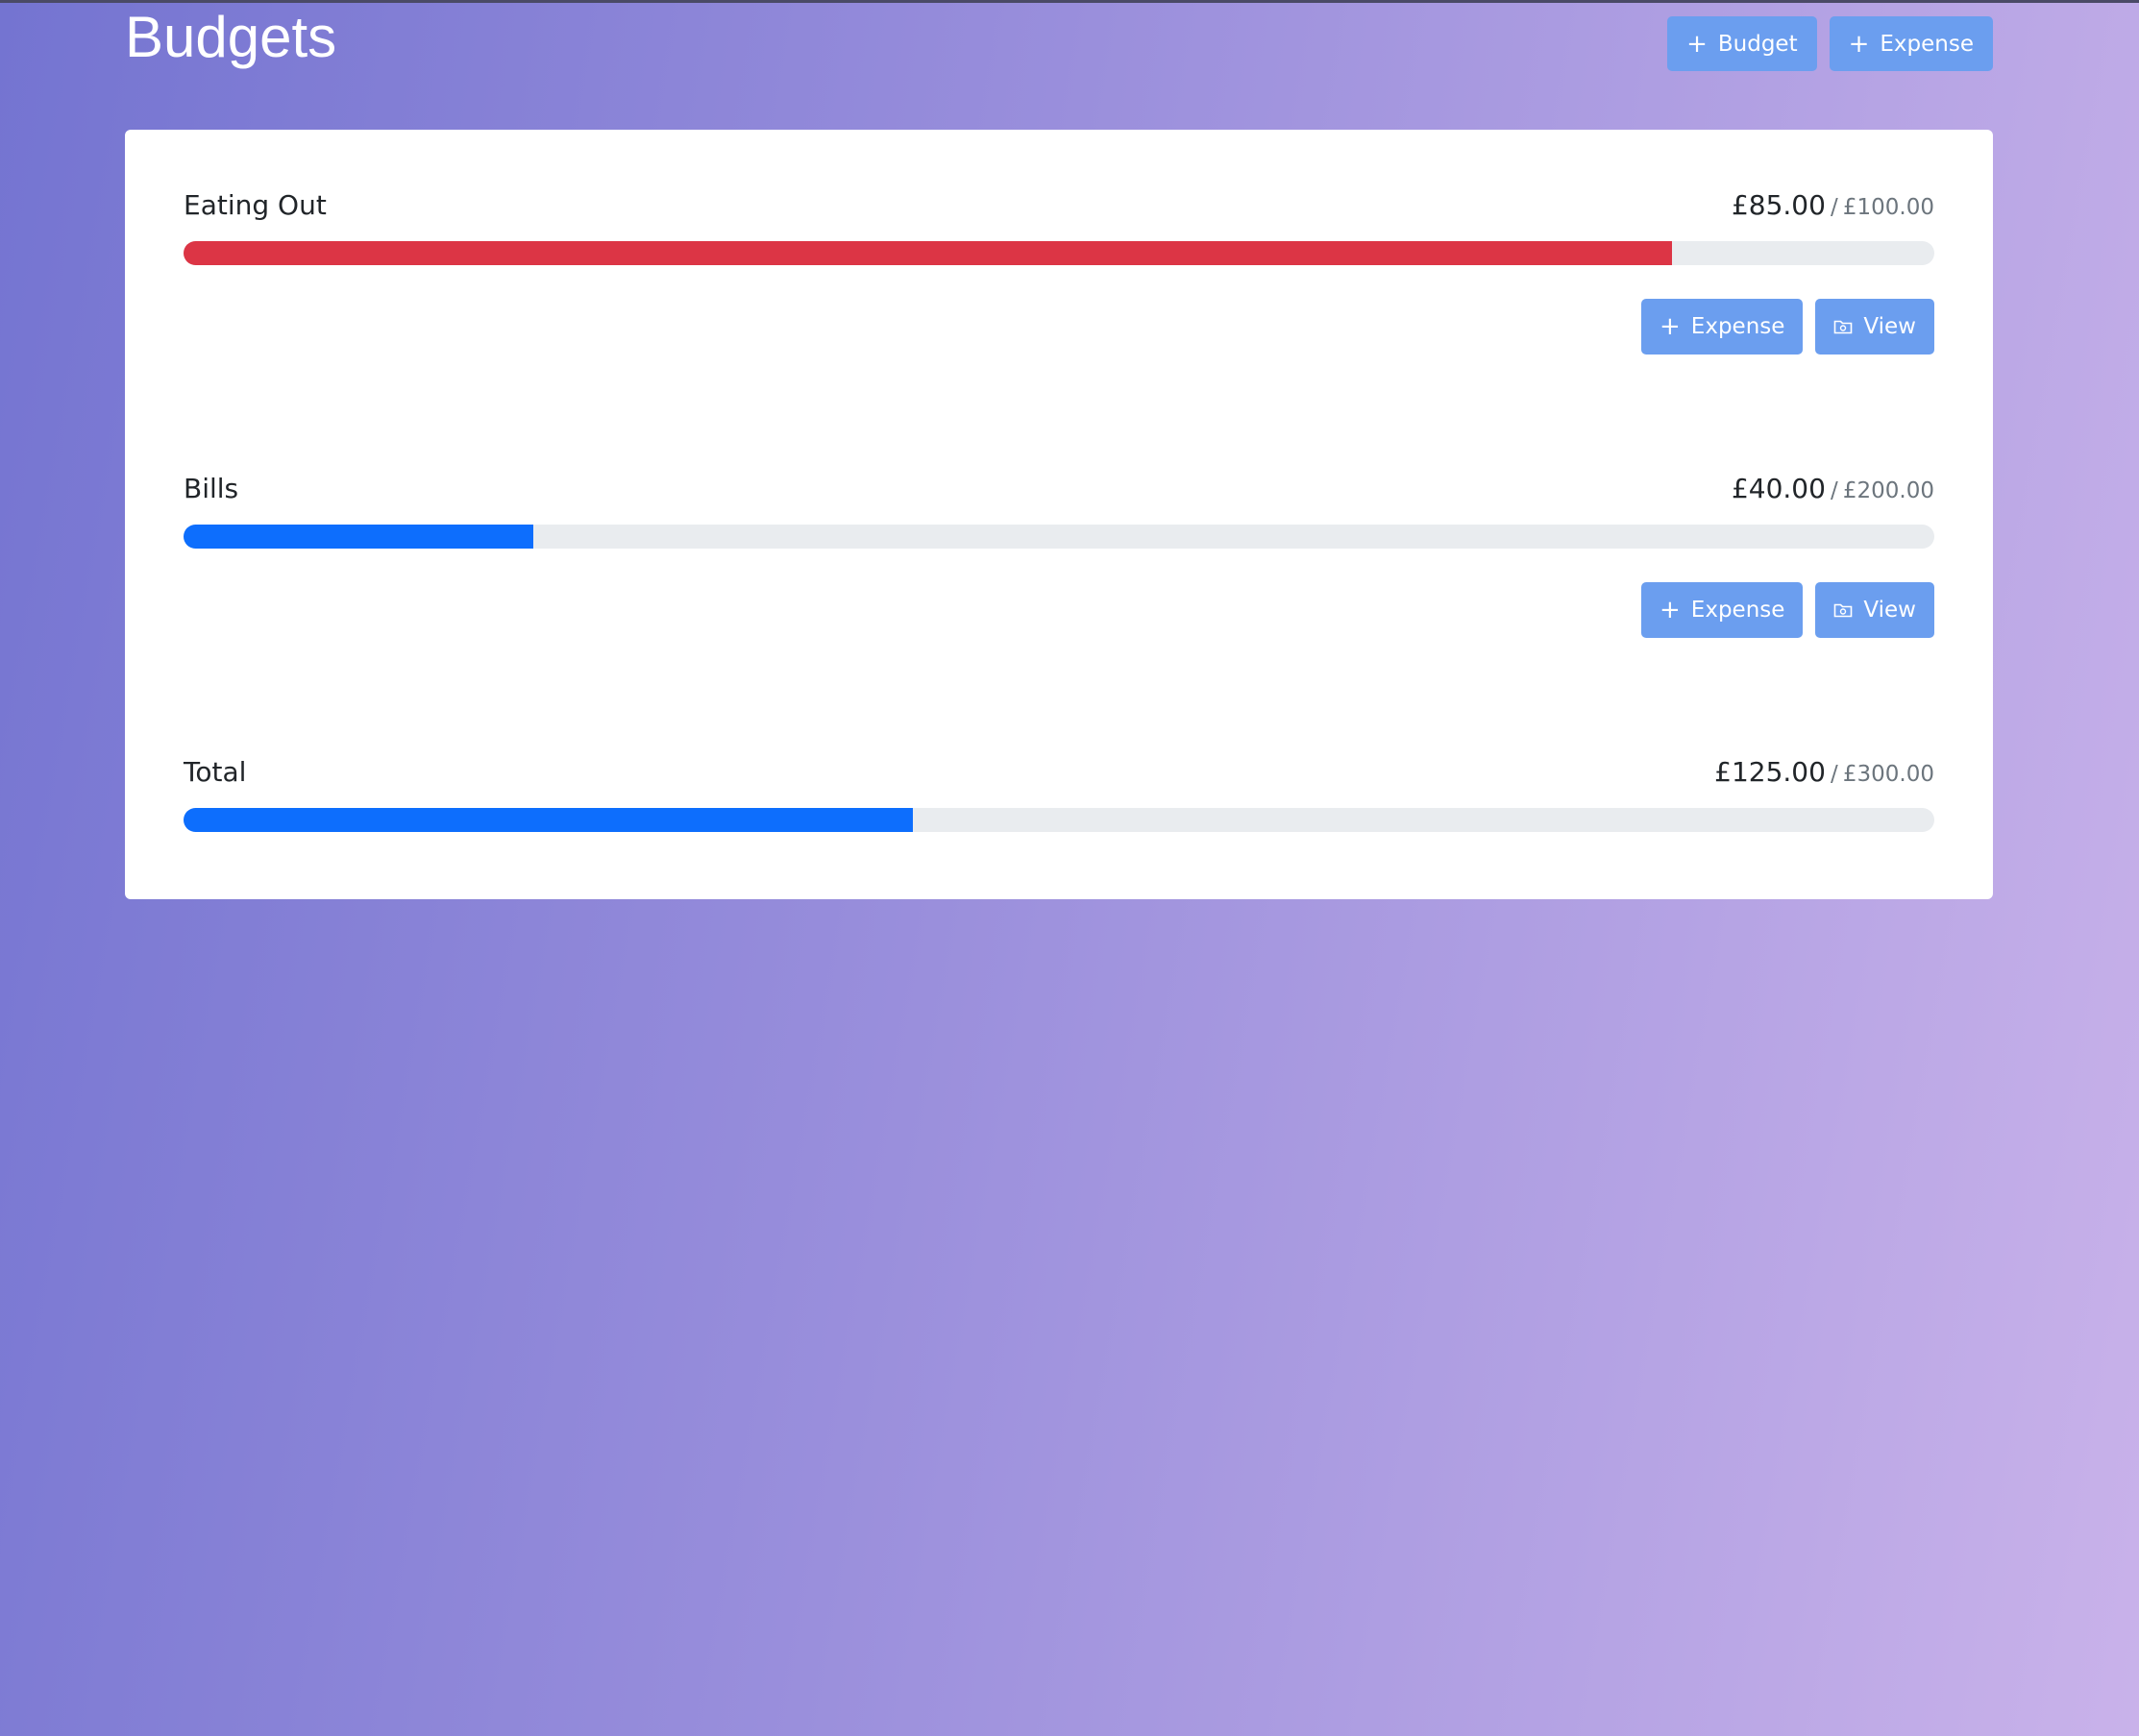 The width and height of the screenshot is (2139, 1736). I want to click on budget-name: Eating Out, so click(256, 205).